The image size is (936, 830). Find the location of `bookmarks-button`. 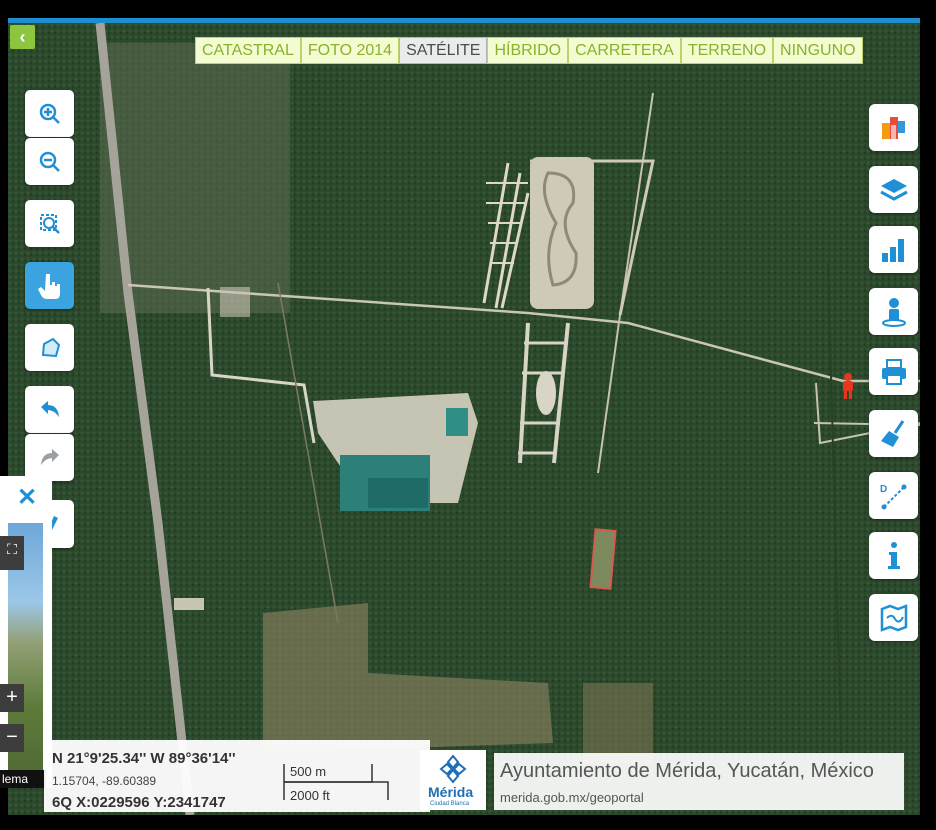

bookmarks-button is located at coordinates (893, 127).